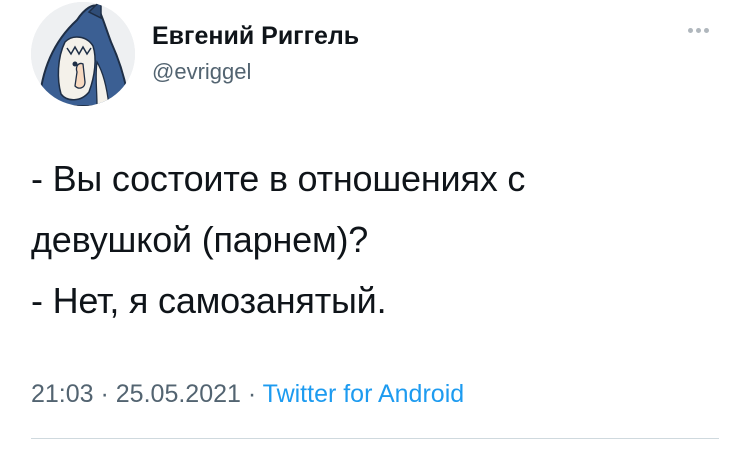  What do you see at coordinates (363, 394) in the screenshot?
I see `tweet-source-link: Twitter for Android` at bounding box center [363, 394].